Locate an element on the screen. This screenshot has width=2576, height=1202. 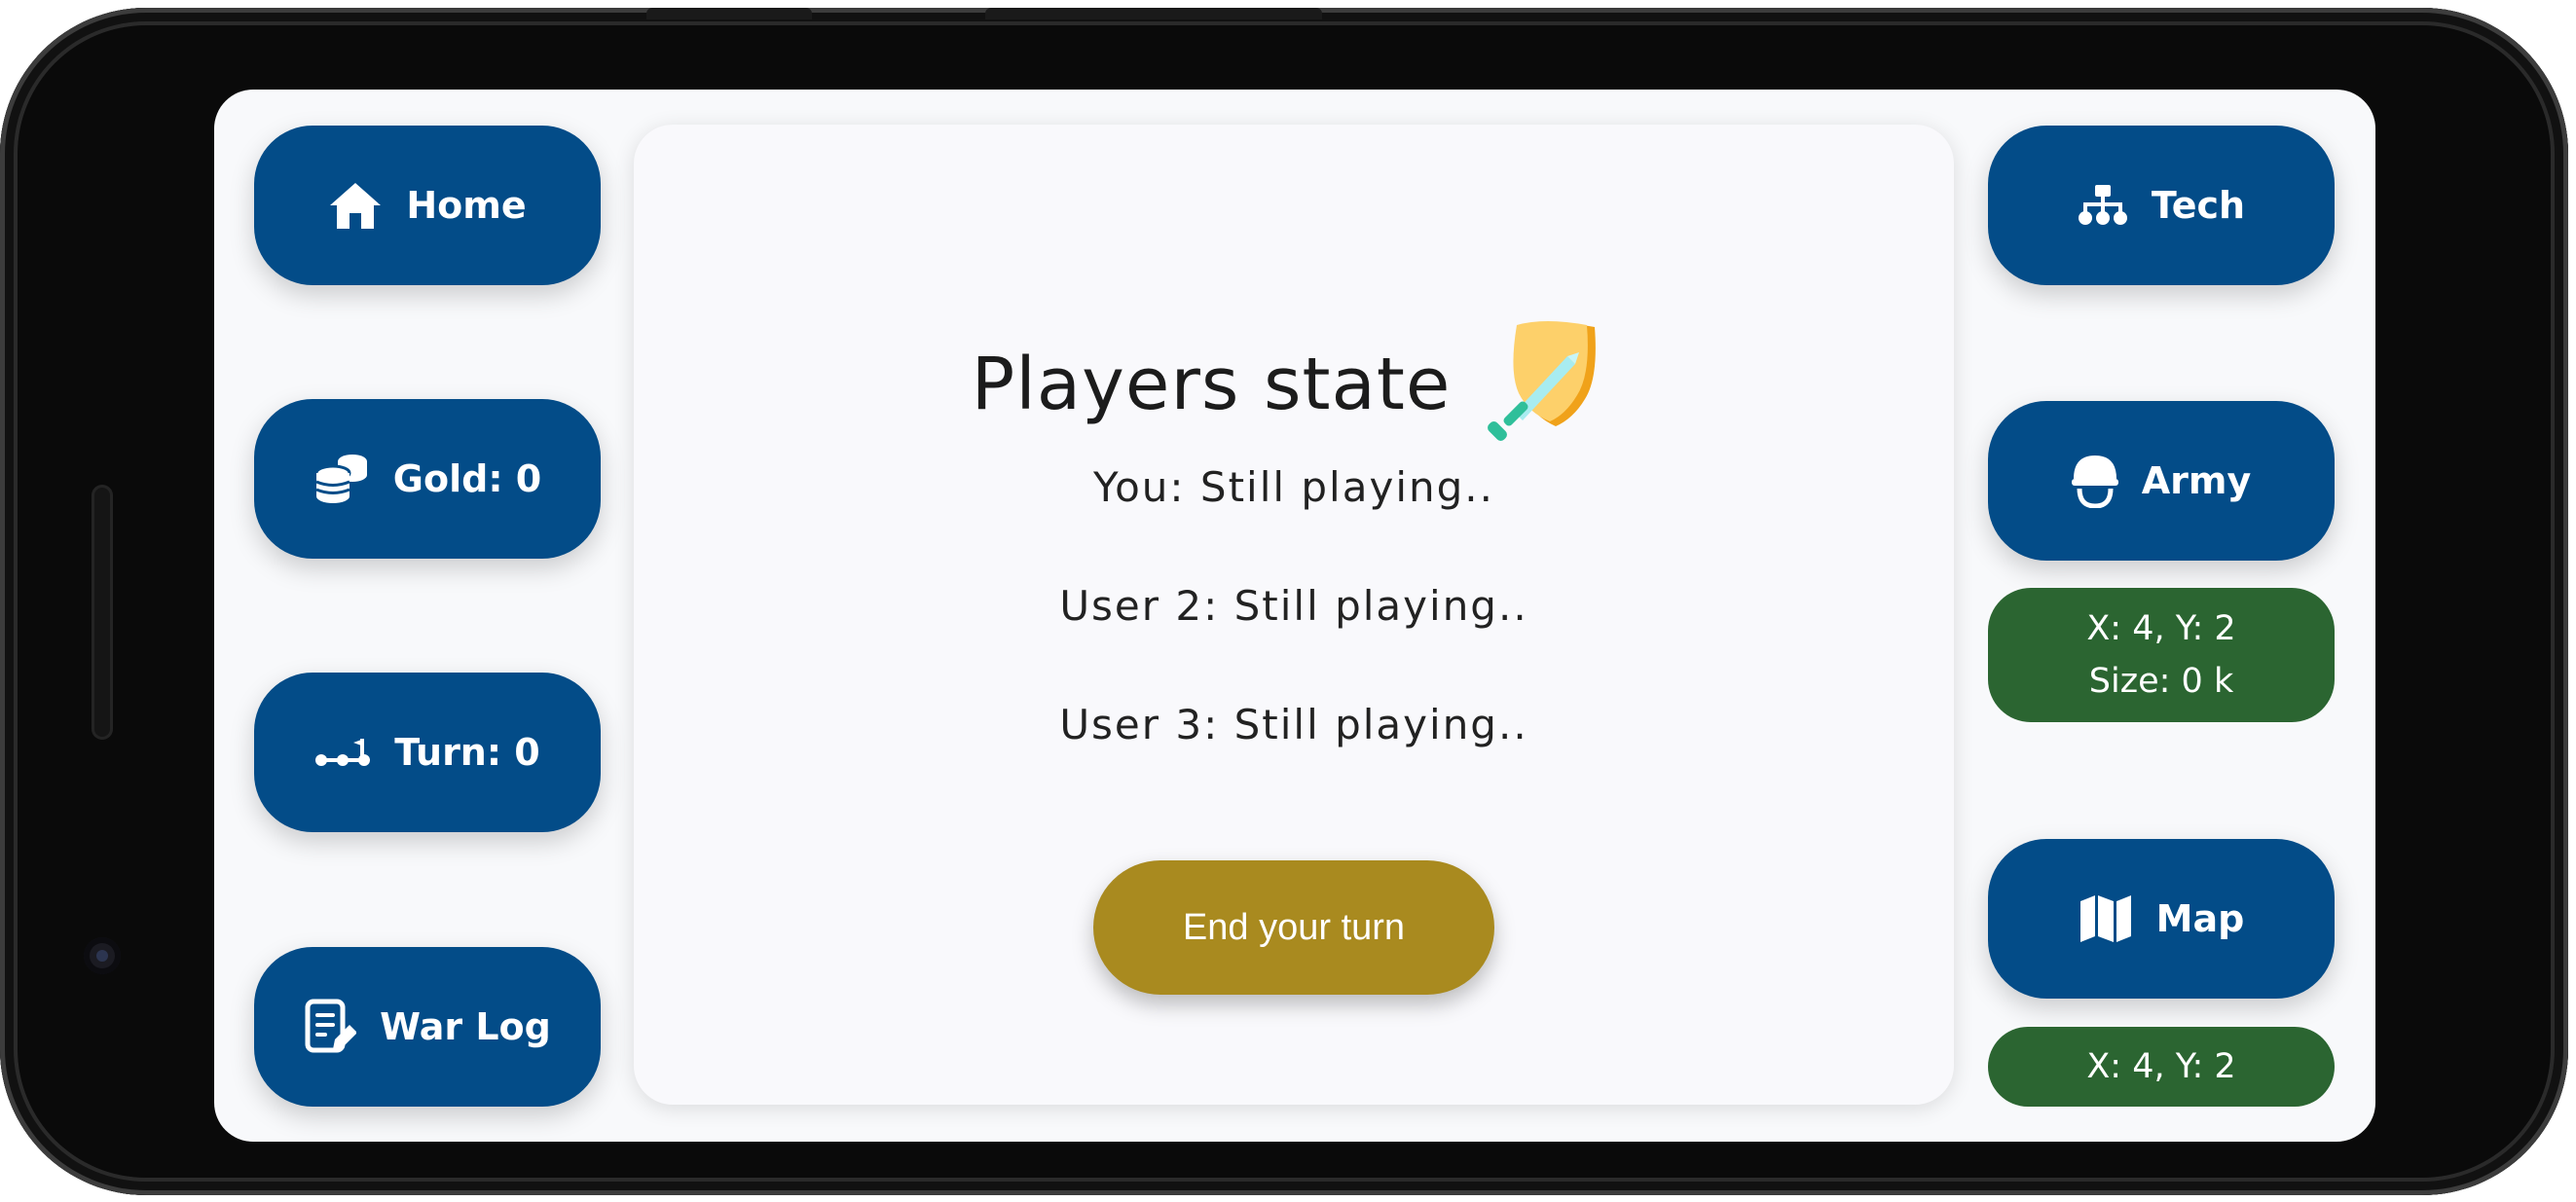
army-coords: X: 4, Y: 2 is located at coordinates (2161, 628).